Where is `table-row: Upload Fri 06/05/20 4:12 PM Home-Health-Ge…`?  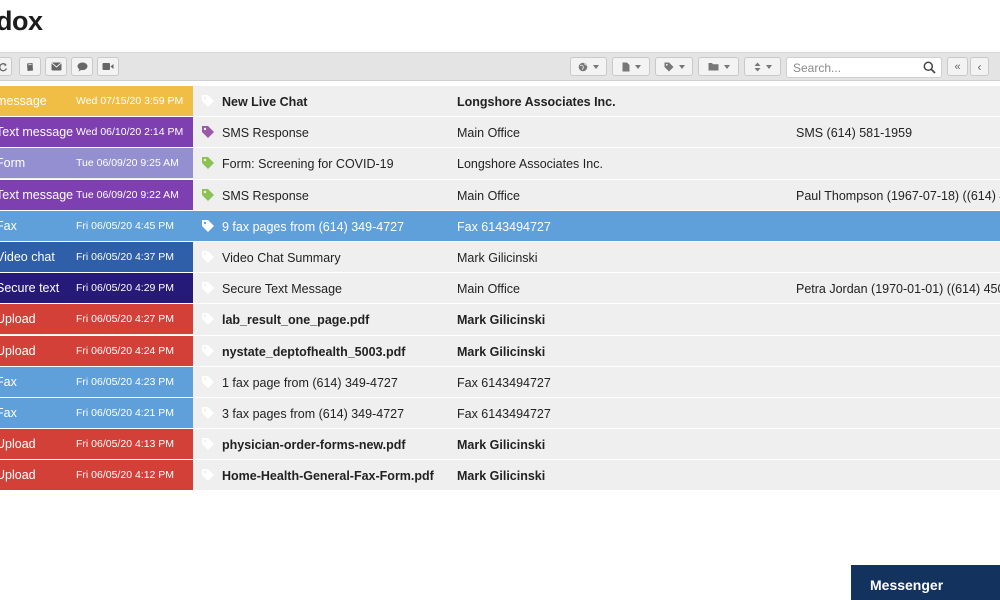
table-row: Upload Fri 06/05/20 4:12 PM Home-Health-Ge… is located at coordinates (500, 476).